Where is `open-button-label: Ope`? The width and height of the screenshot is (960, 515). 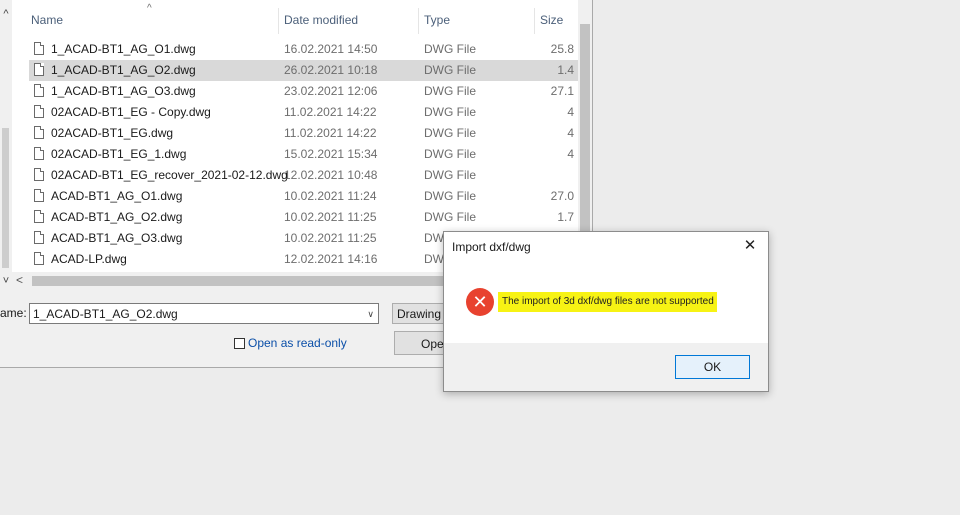
open-button-label: Ope is located at coordinates (432, 344).